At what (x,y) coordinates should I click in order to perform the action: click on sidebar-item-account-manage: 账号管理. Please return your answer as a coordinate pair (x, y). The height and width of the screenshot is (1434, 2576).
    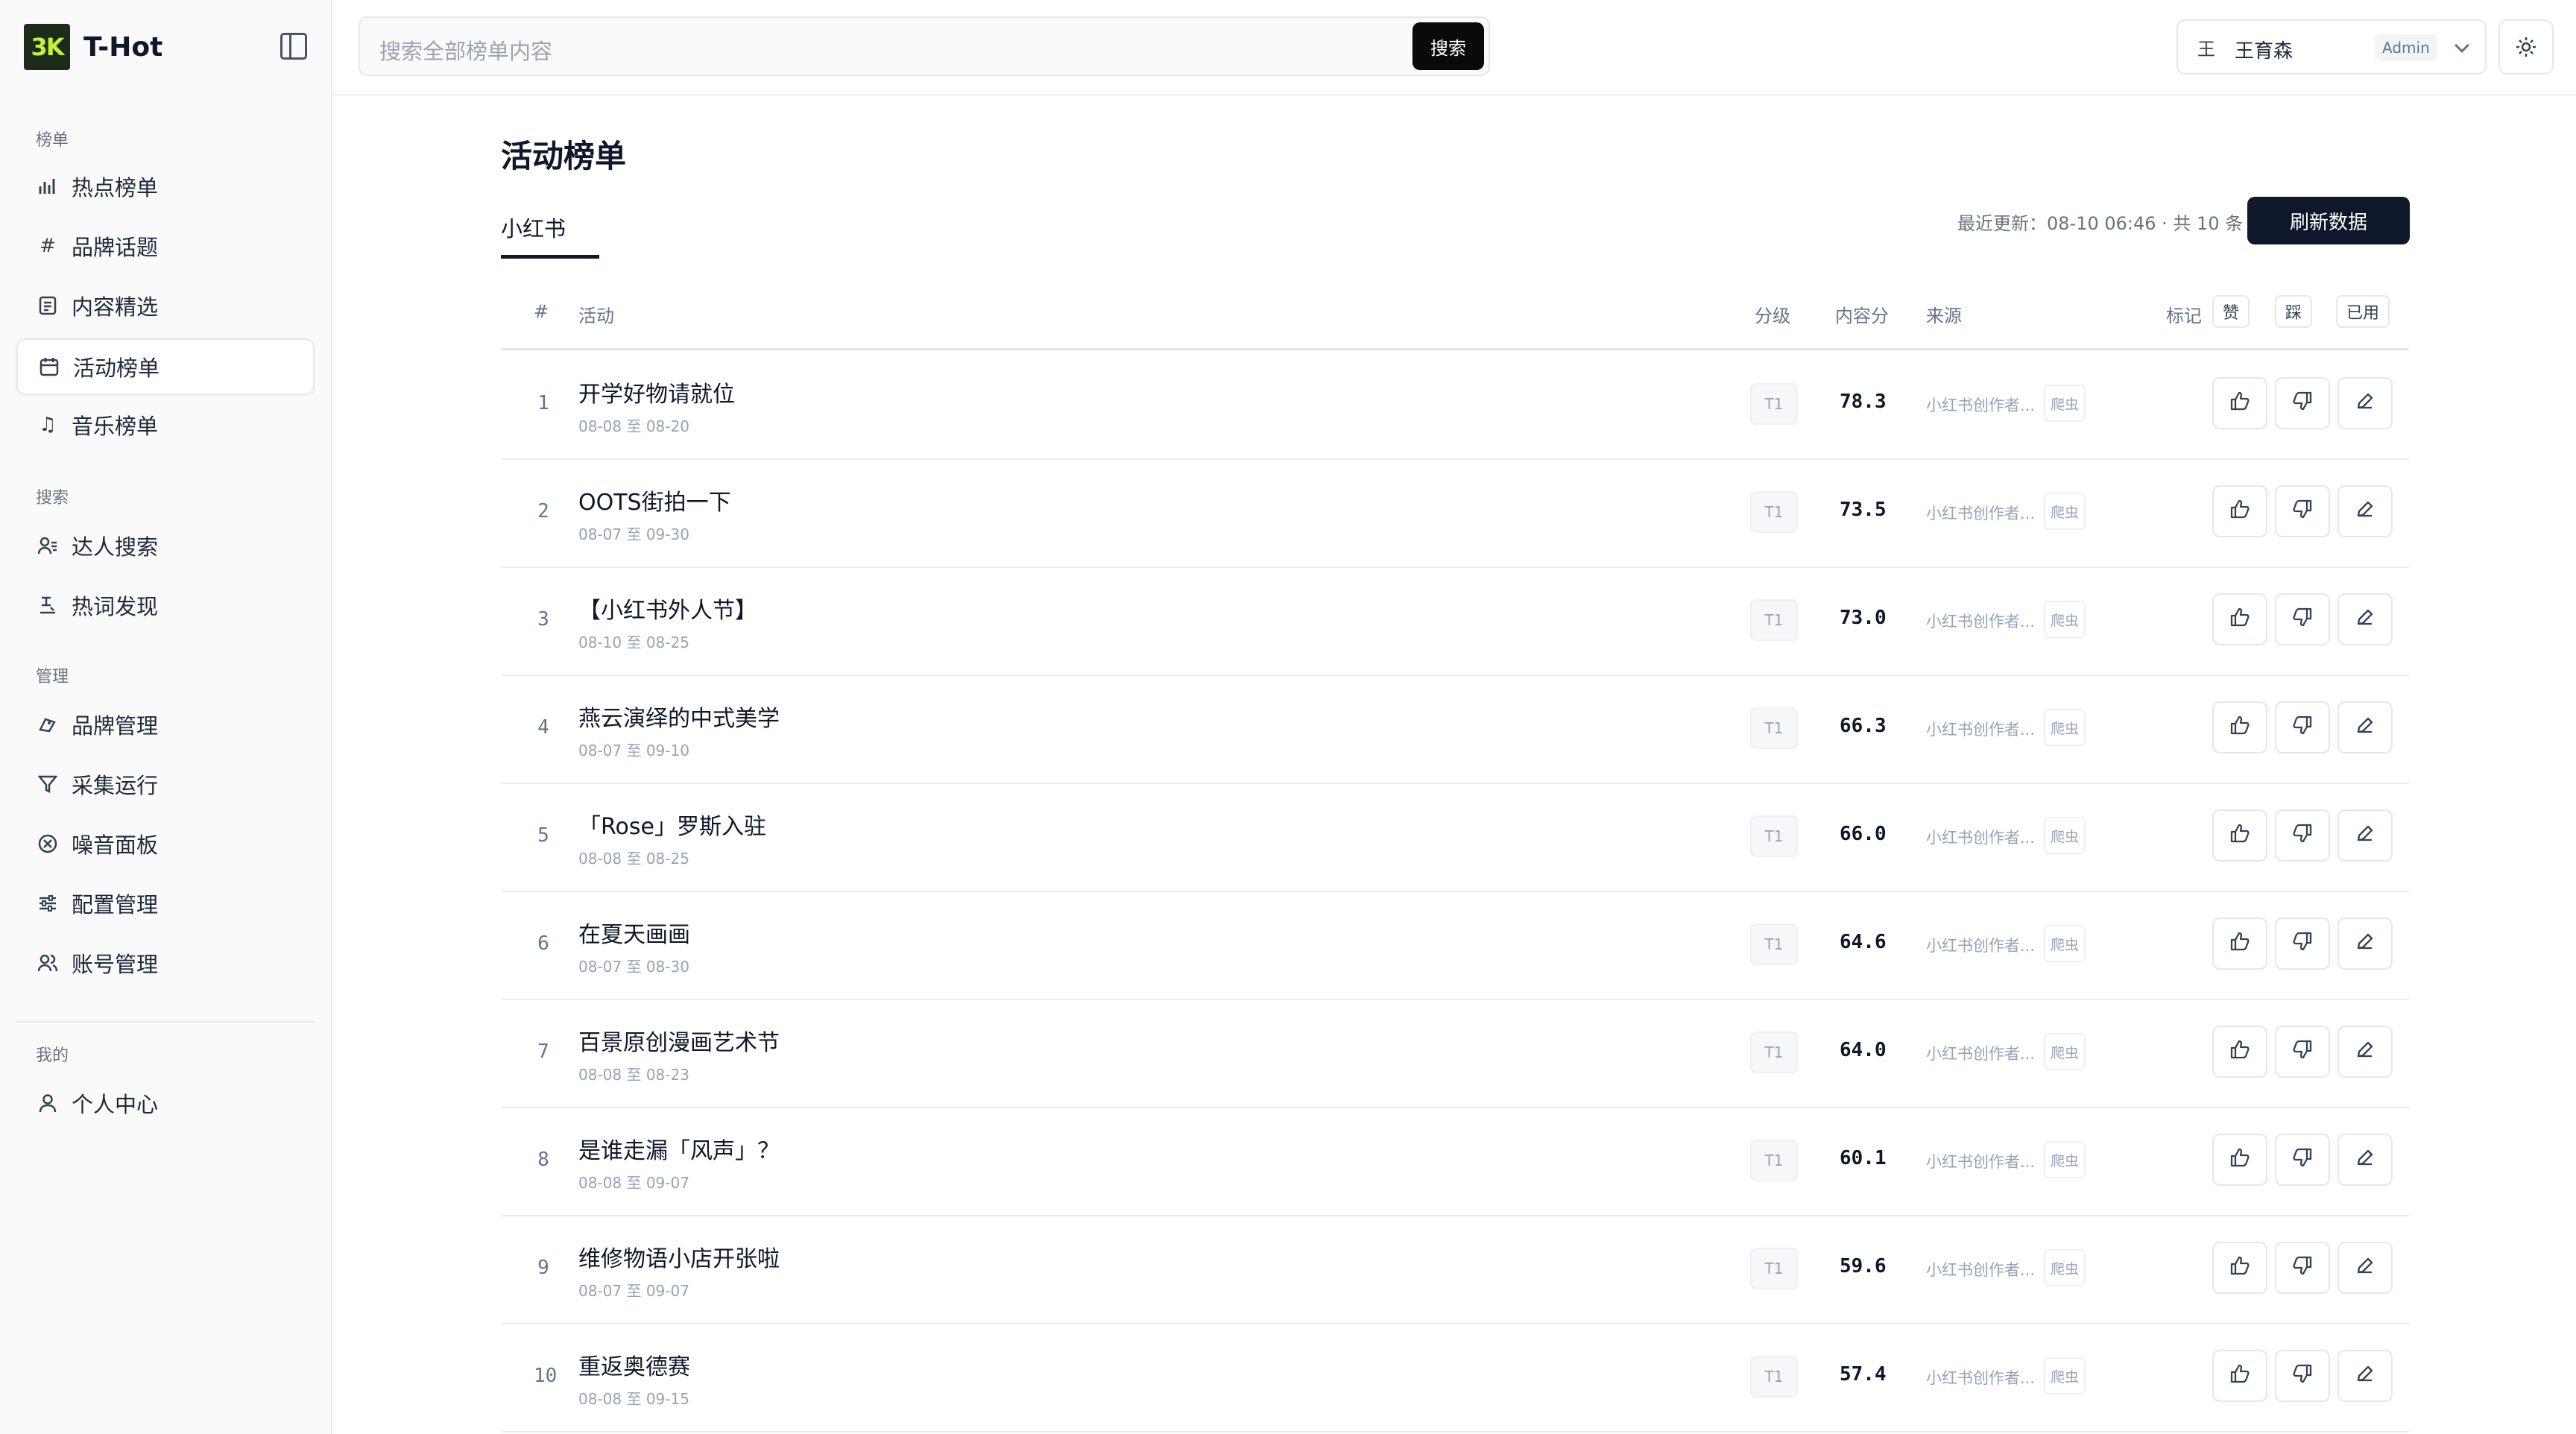
    Looking at the image, I should click on (165, 963).